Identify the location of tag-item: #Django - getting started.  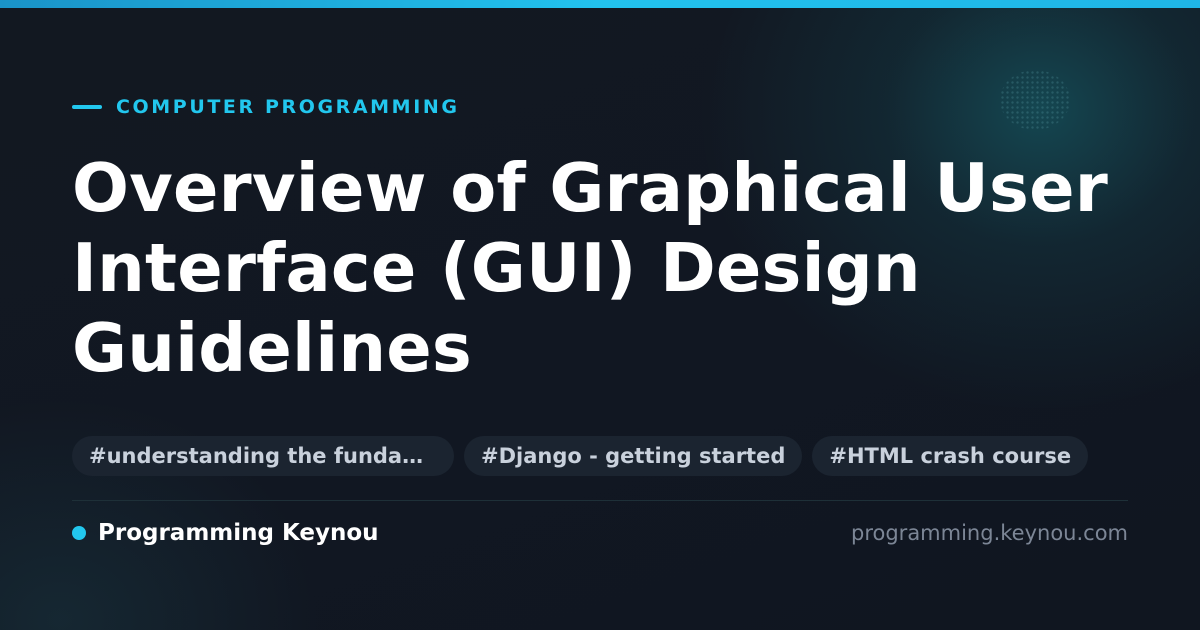
(633, 456).